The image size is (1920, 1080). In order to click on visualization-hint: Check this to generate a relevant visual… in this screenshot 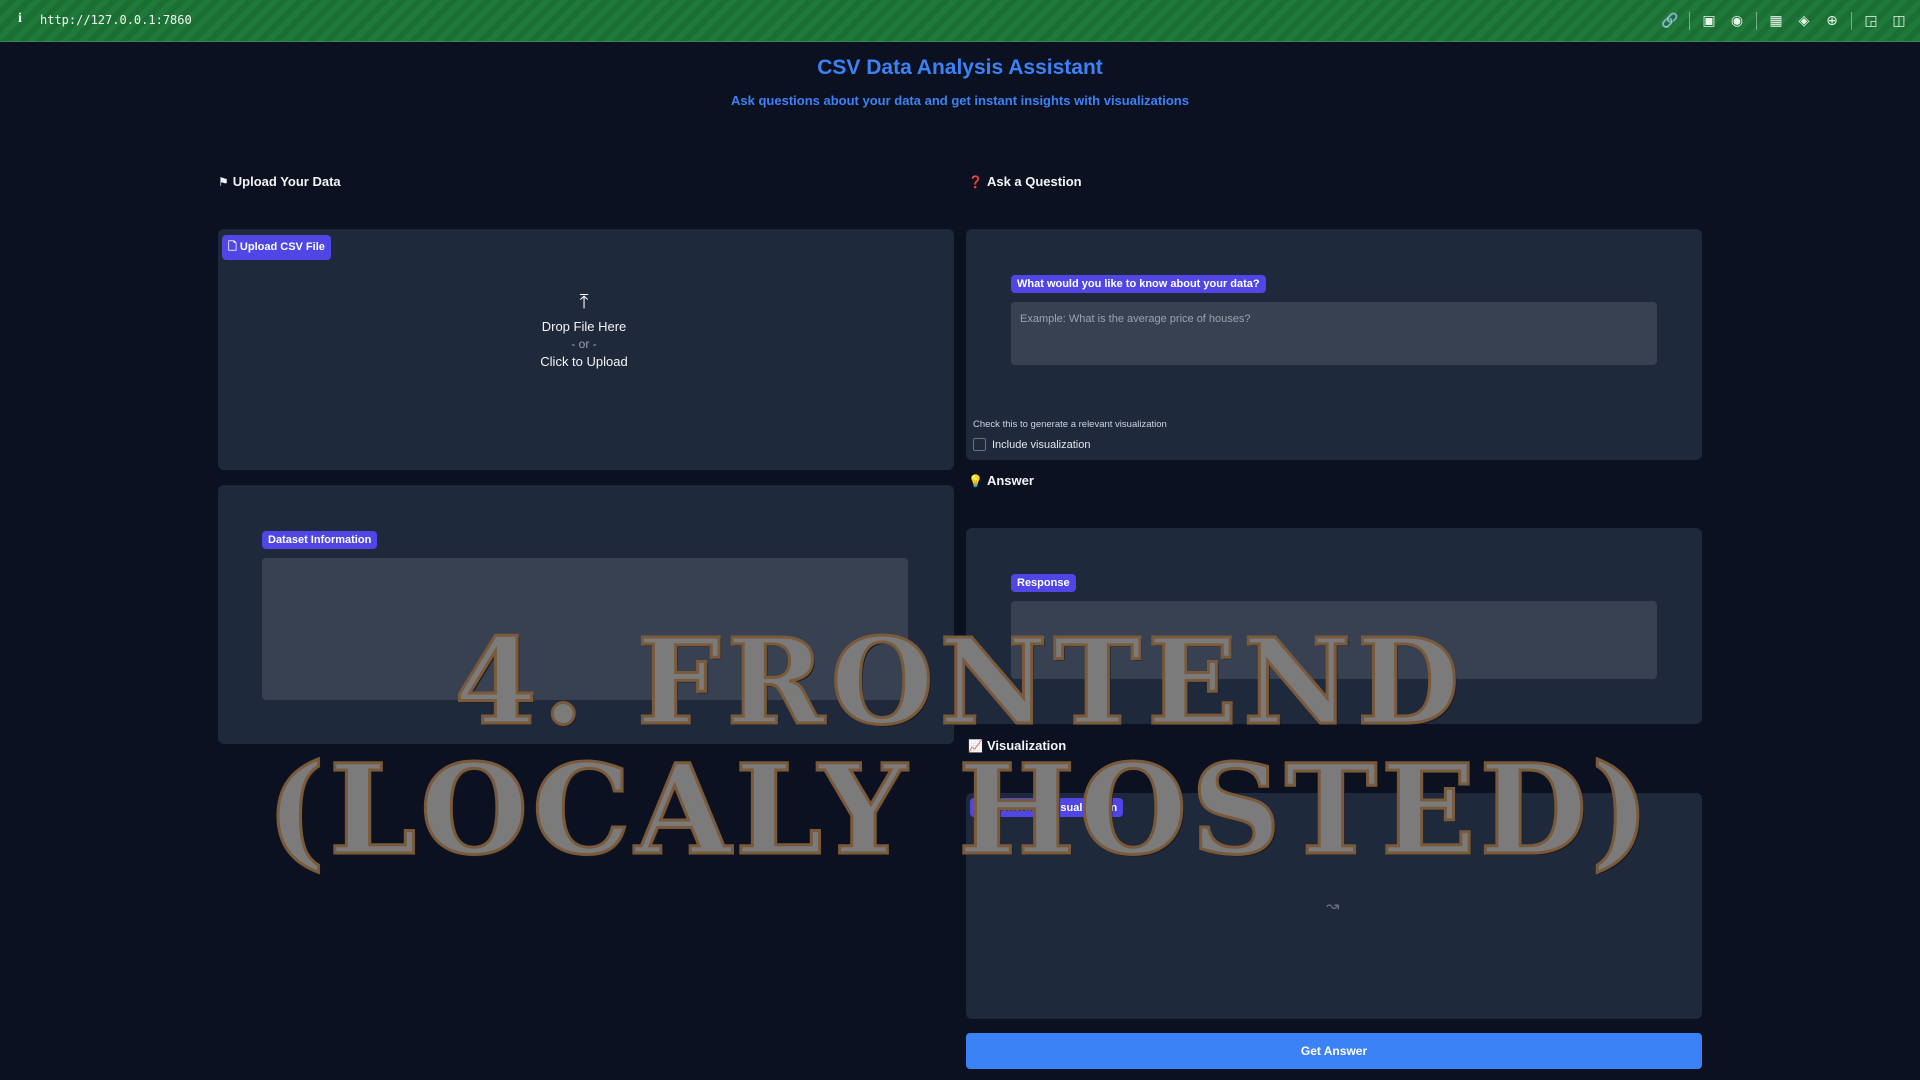, I will do `click(1070, 424)`.